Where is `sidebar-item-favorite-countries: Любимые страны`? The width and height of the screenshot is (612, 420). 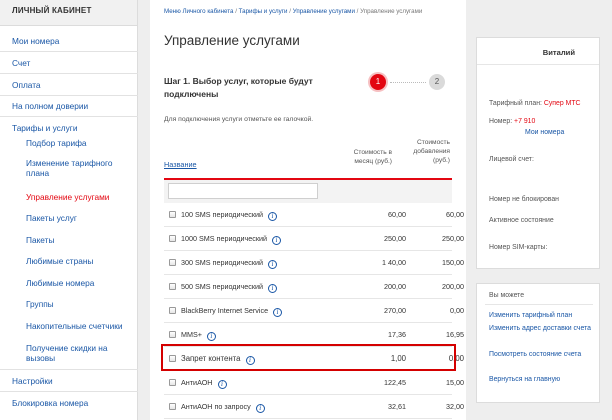
sidebar-item-favorite-countries: Любимые страны is located at coordinates (80, 261).